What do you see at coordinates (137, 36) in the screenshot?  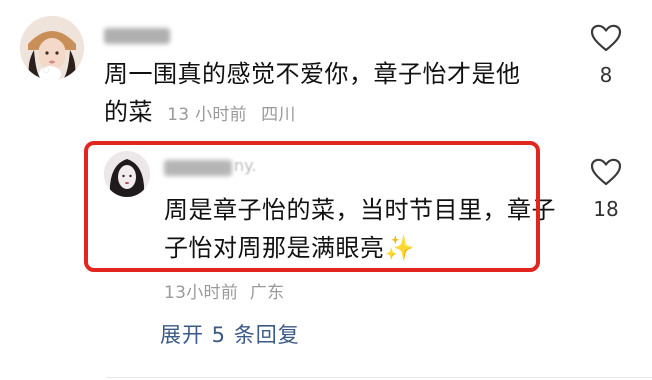 I see `username-blurred` at bounding box center [137, 36].